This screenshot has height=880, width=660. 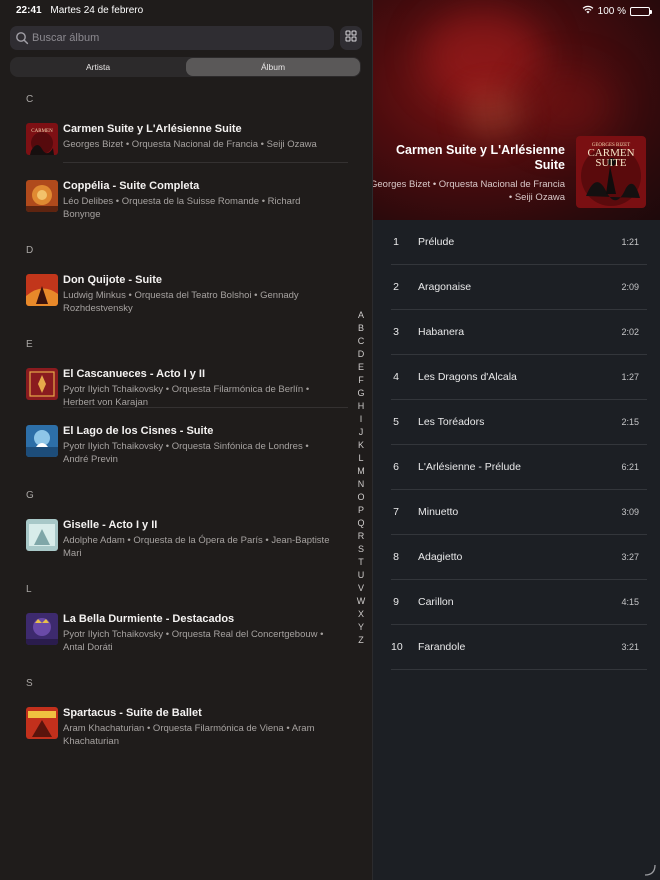 What do you see at coordinates (134, 374) in the screenshot?
I see `album-title: El Cascanueces - Acto I y II` at bounding box center [134, 374].